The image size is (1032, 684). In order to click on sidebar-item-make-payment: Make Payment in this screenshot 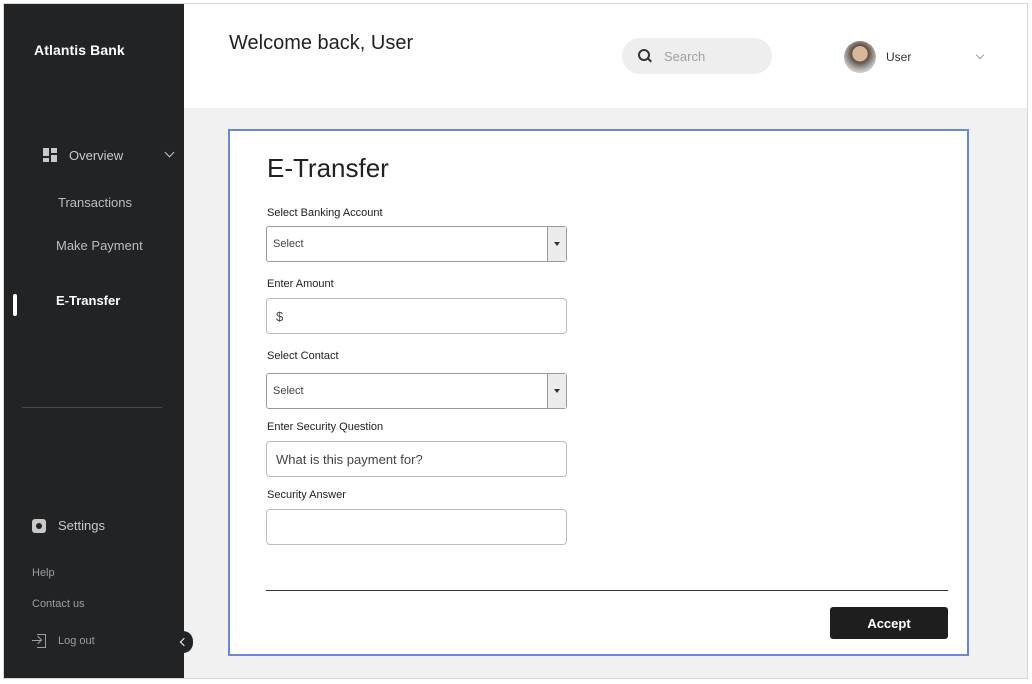, I will do `click(99, 245)`.